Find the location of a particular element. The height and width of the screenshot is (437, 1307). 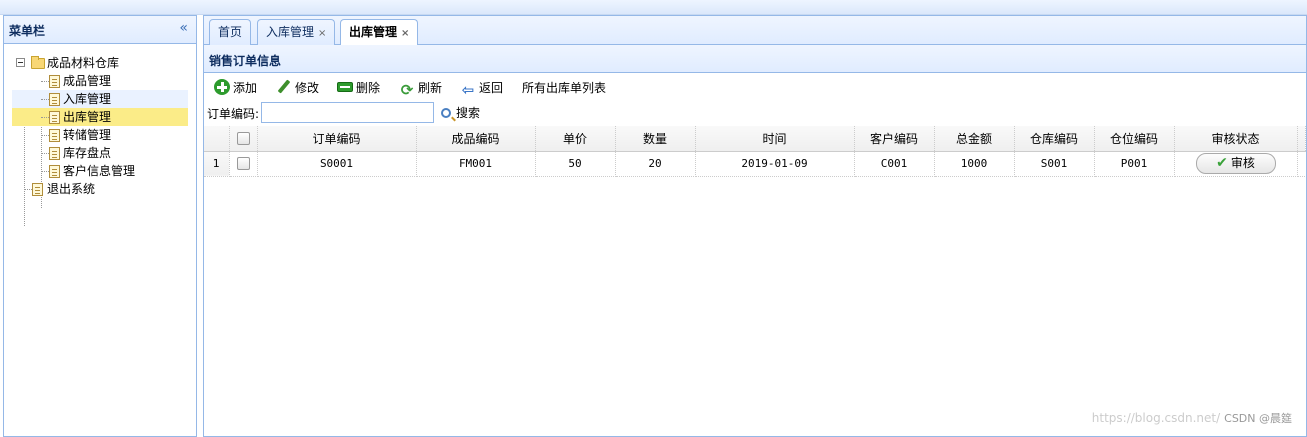

tree-node-root: 成品材料仓库 is located at coordinates (100, 63).